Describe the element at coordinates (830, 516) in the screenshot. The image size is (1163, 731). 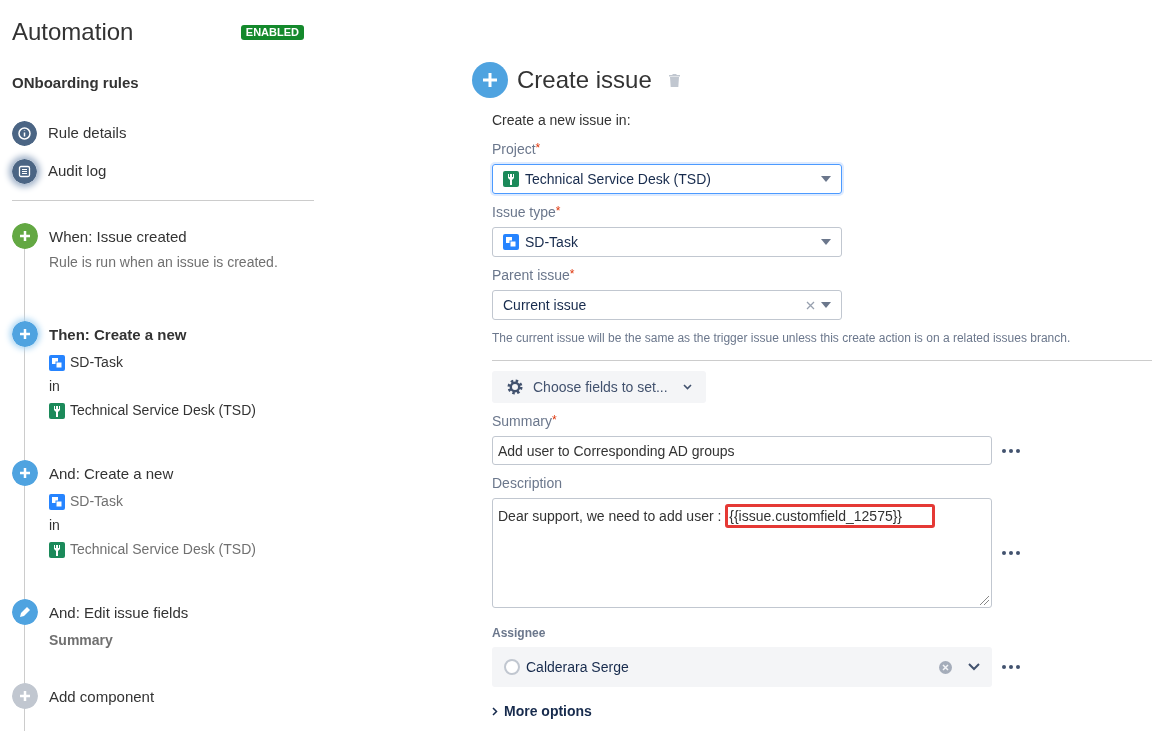
I see `highlight-annotation: {{issue.customfield_12575}}` at that location.